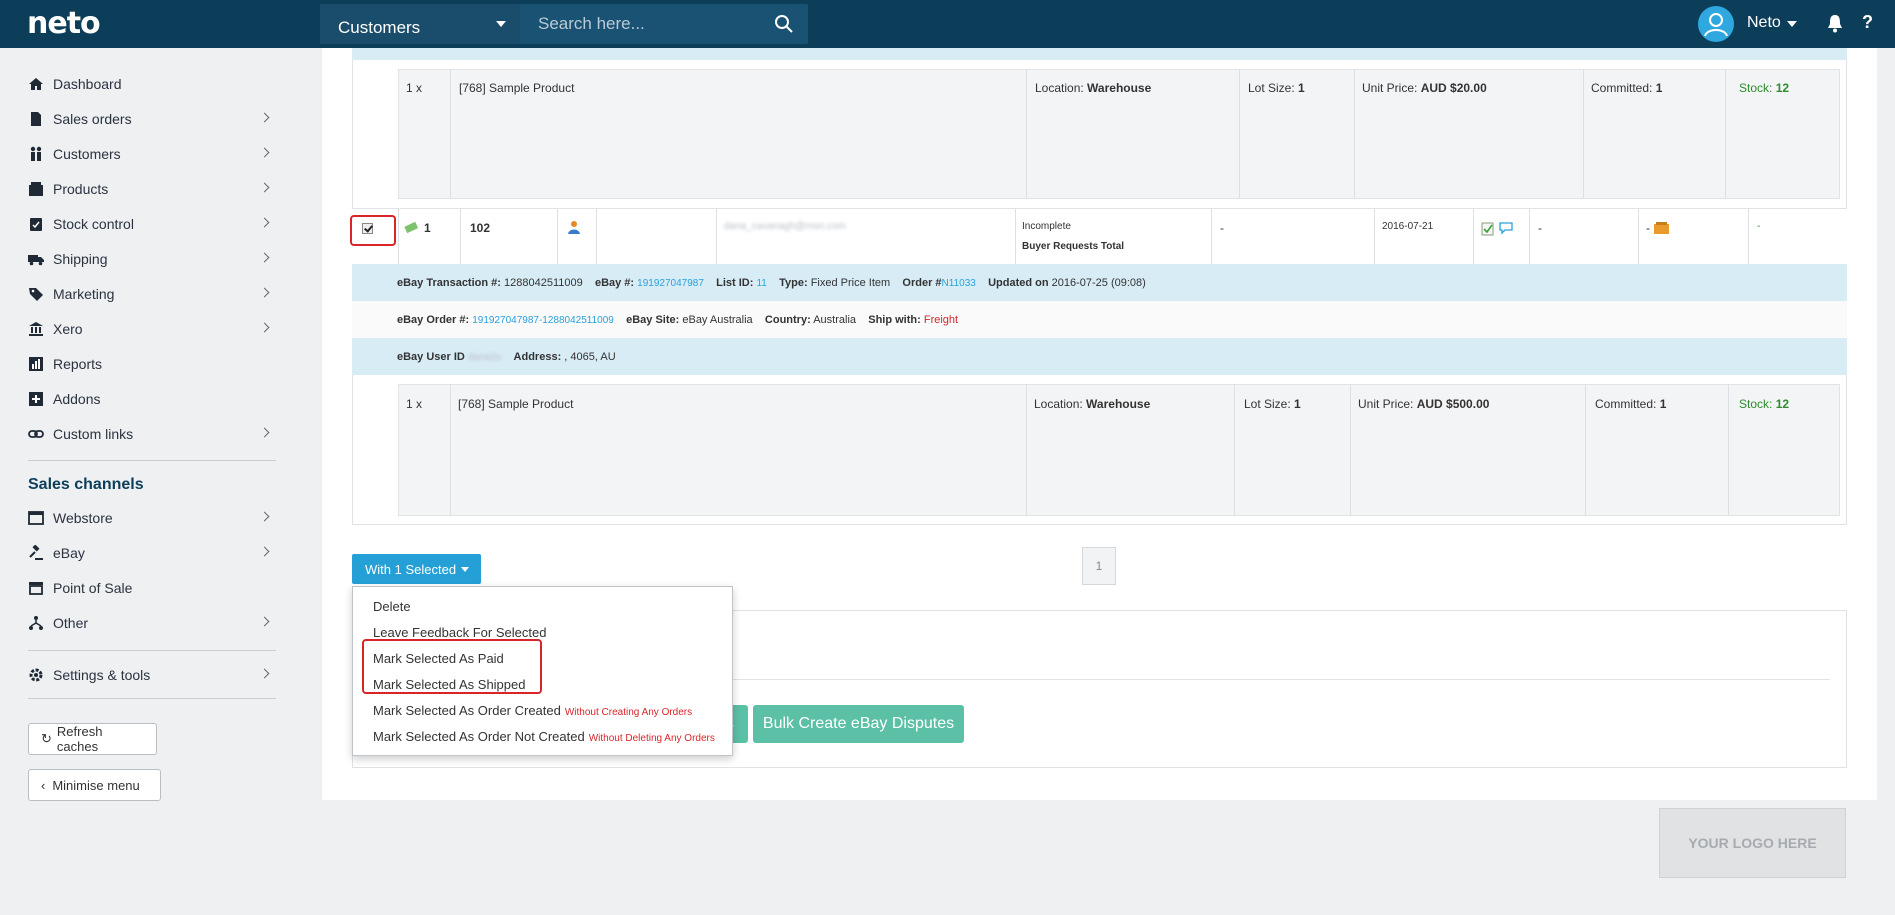 The width and height of the screenshot is (1895, 915). I want to click on item-lot: Lot Size: 1, so click(1276, 88).